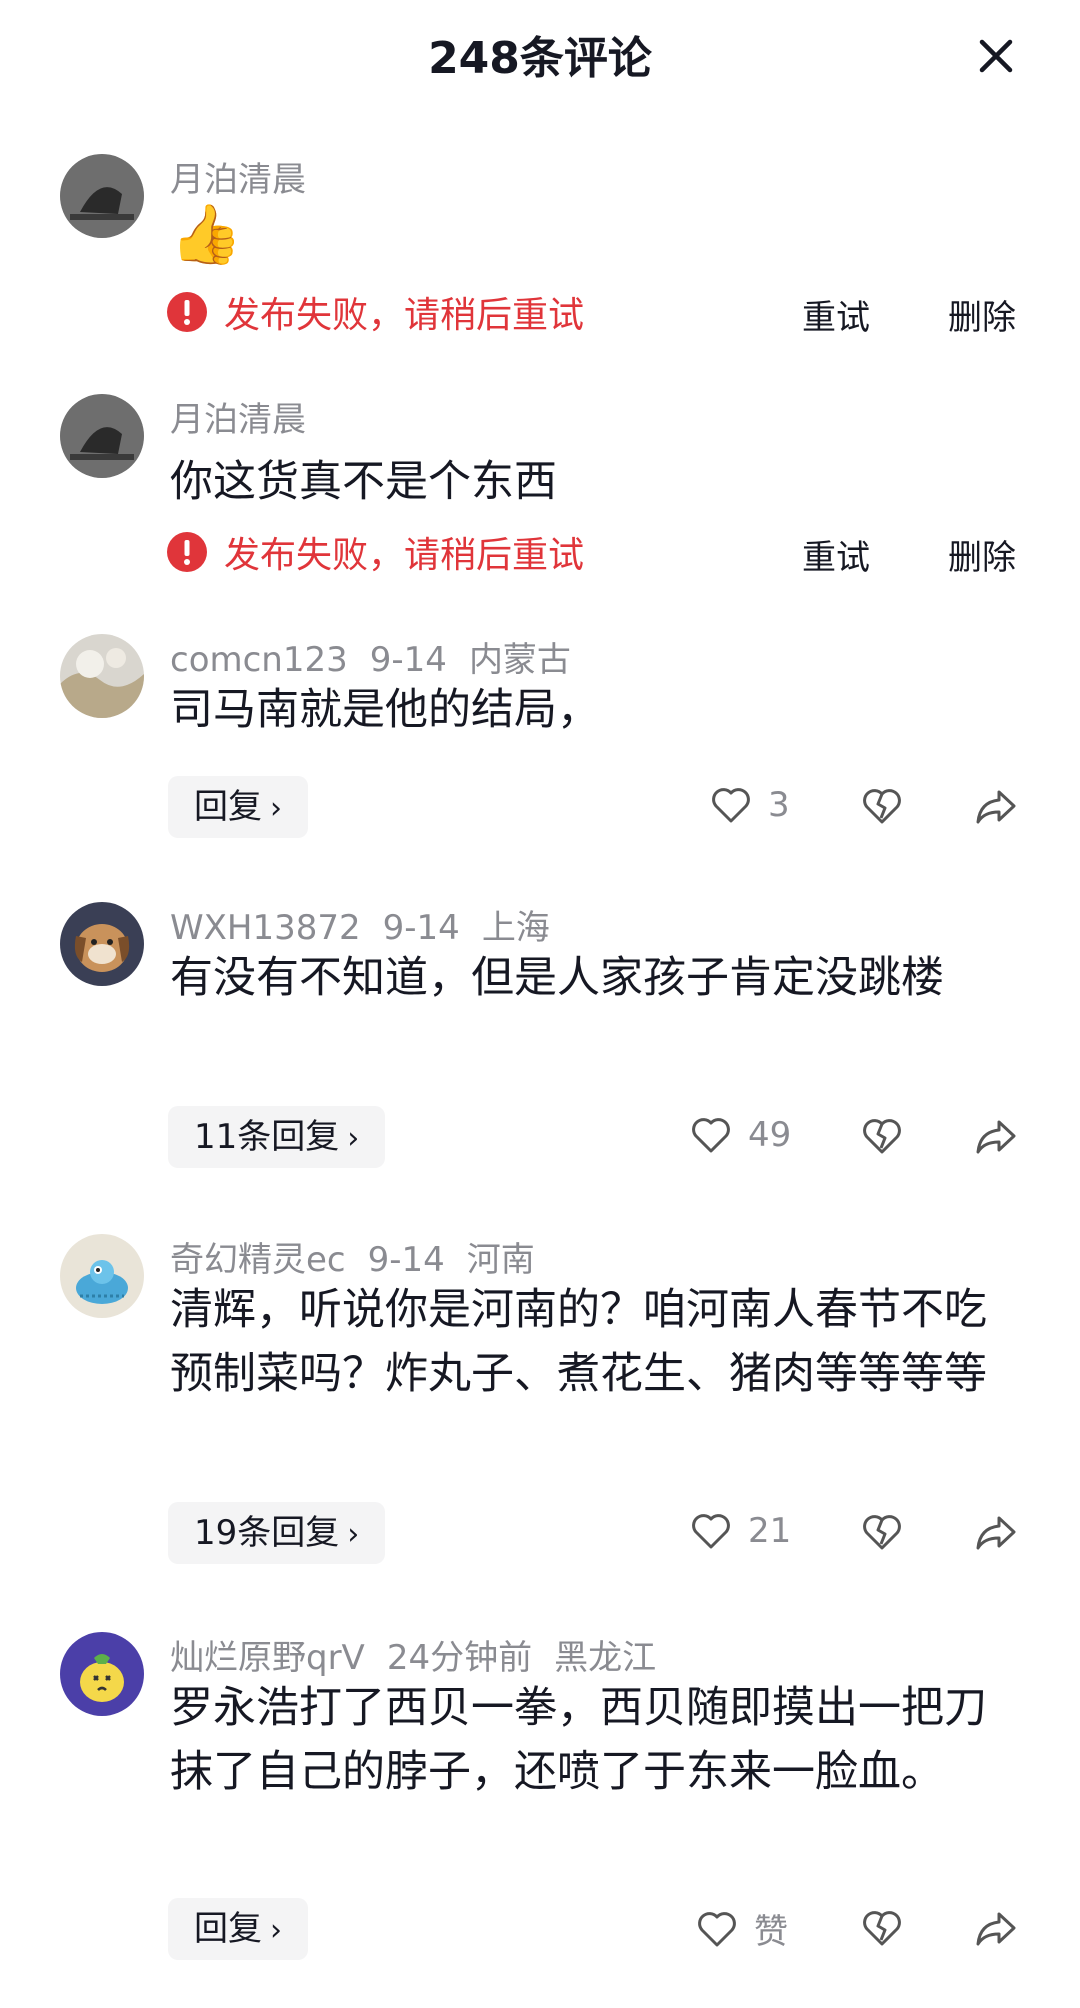  What do you see at coordinates (770, 1531) in the screenshot?
I see `like-count: 21` at bounding box center [770, 1531].